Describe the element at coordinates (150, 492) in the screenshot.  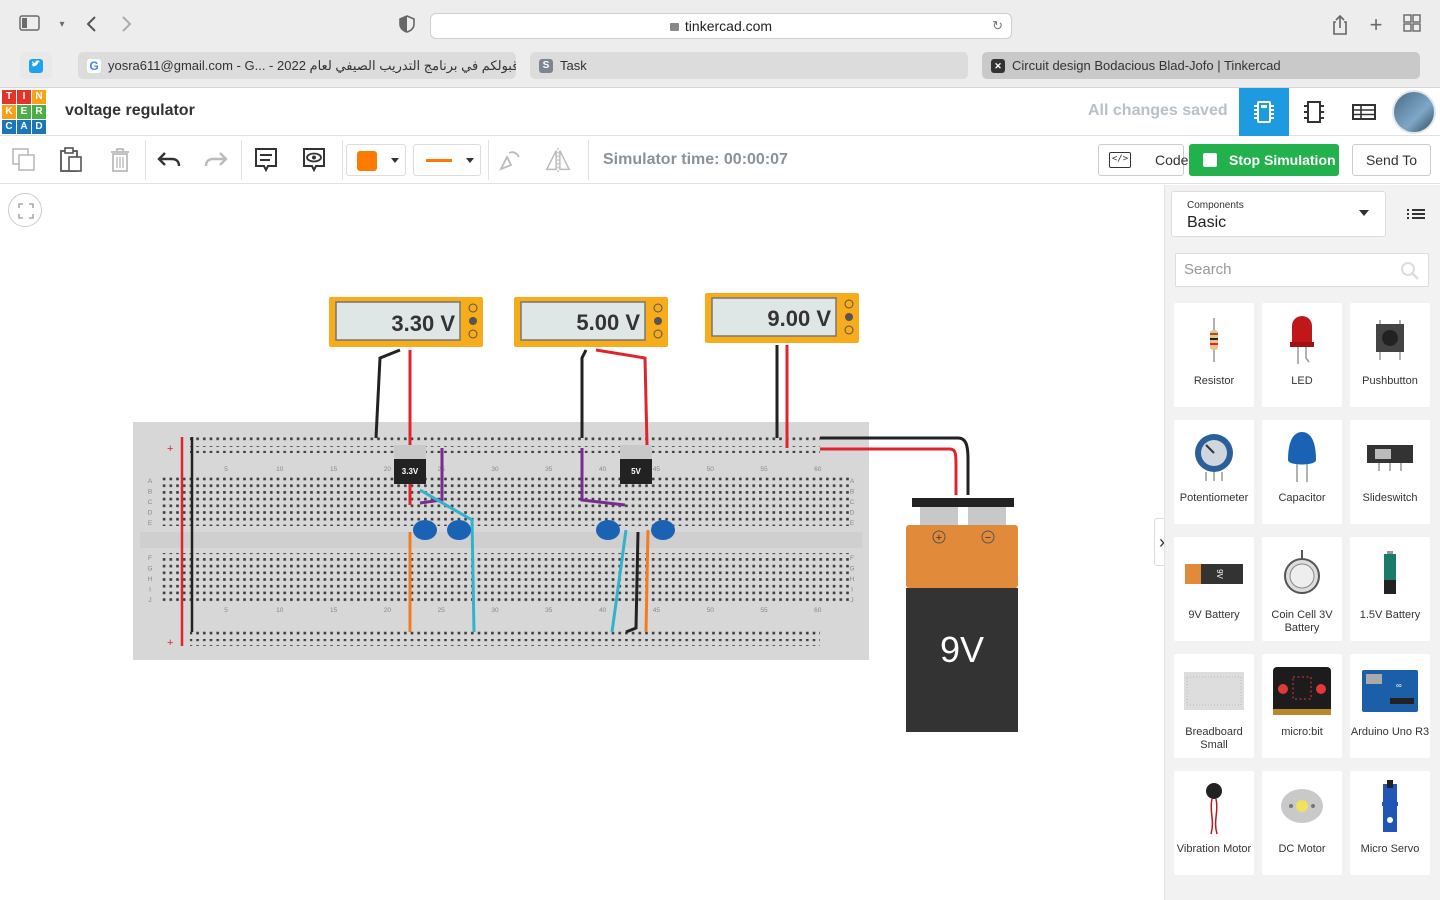
I see `row-letter: B` at that location.